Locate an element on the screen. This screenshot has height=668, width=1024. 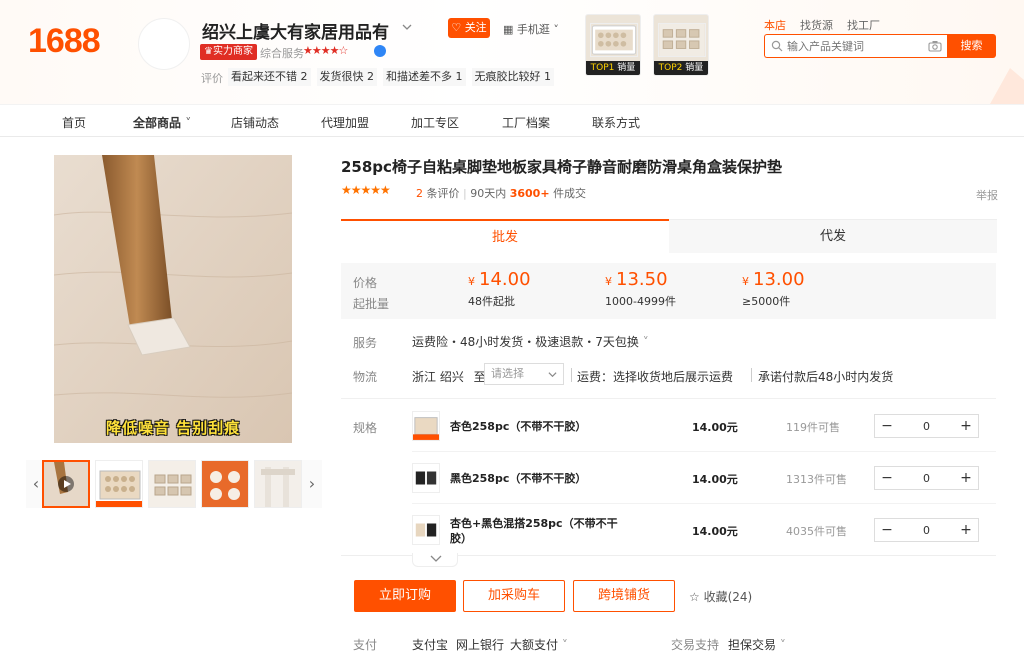
nav-agent-join: 代理加盟 is located at coordinates (345, 122).